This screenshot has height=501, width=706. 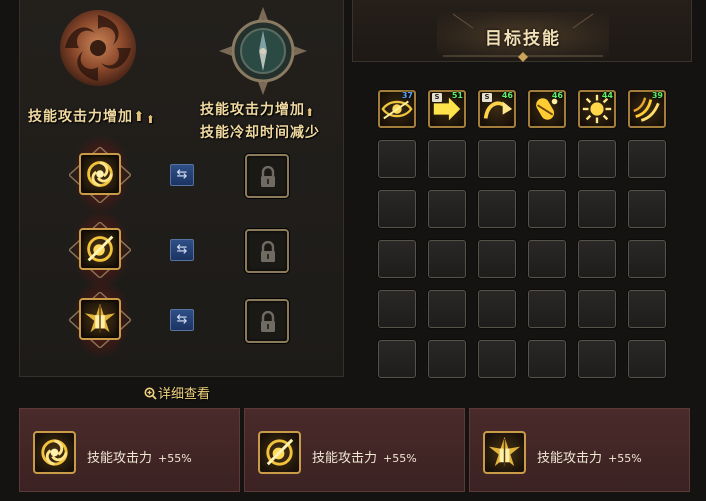 I want to click on target-skill-slot-5: 44, so click(x=597, y=109).